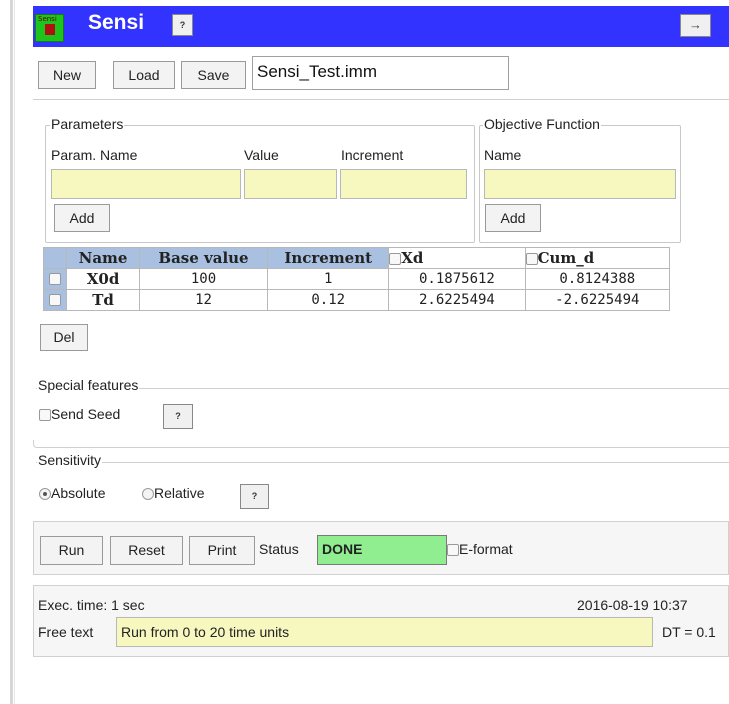  I want to click on exec-time: Exec. time: 1 sec, so click(91, 605).